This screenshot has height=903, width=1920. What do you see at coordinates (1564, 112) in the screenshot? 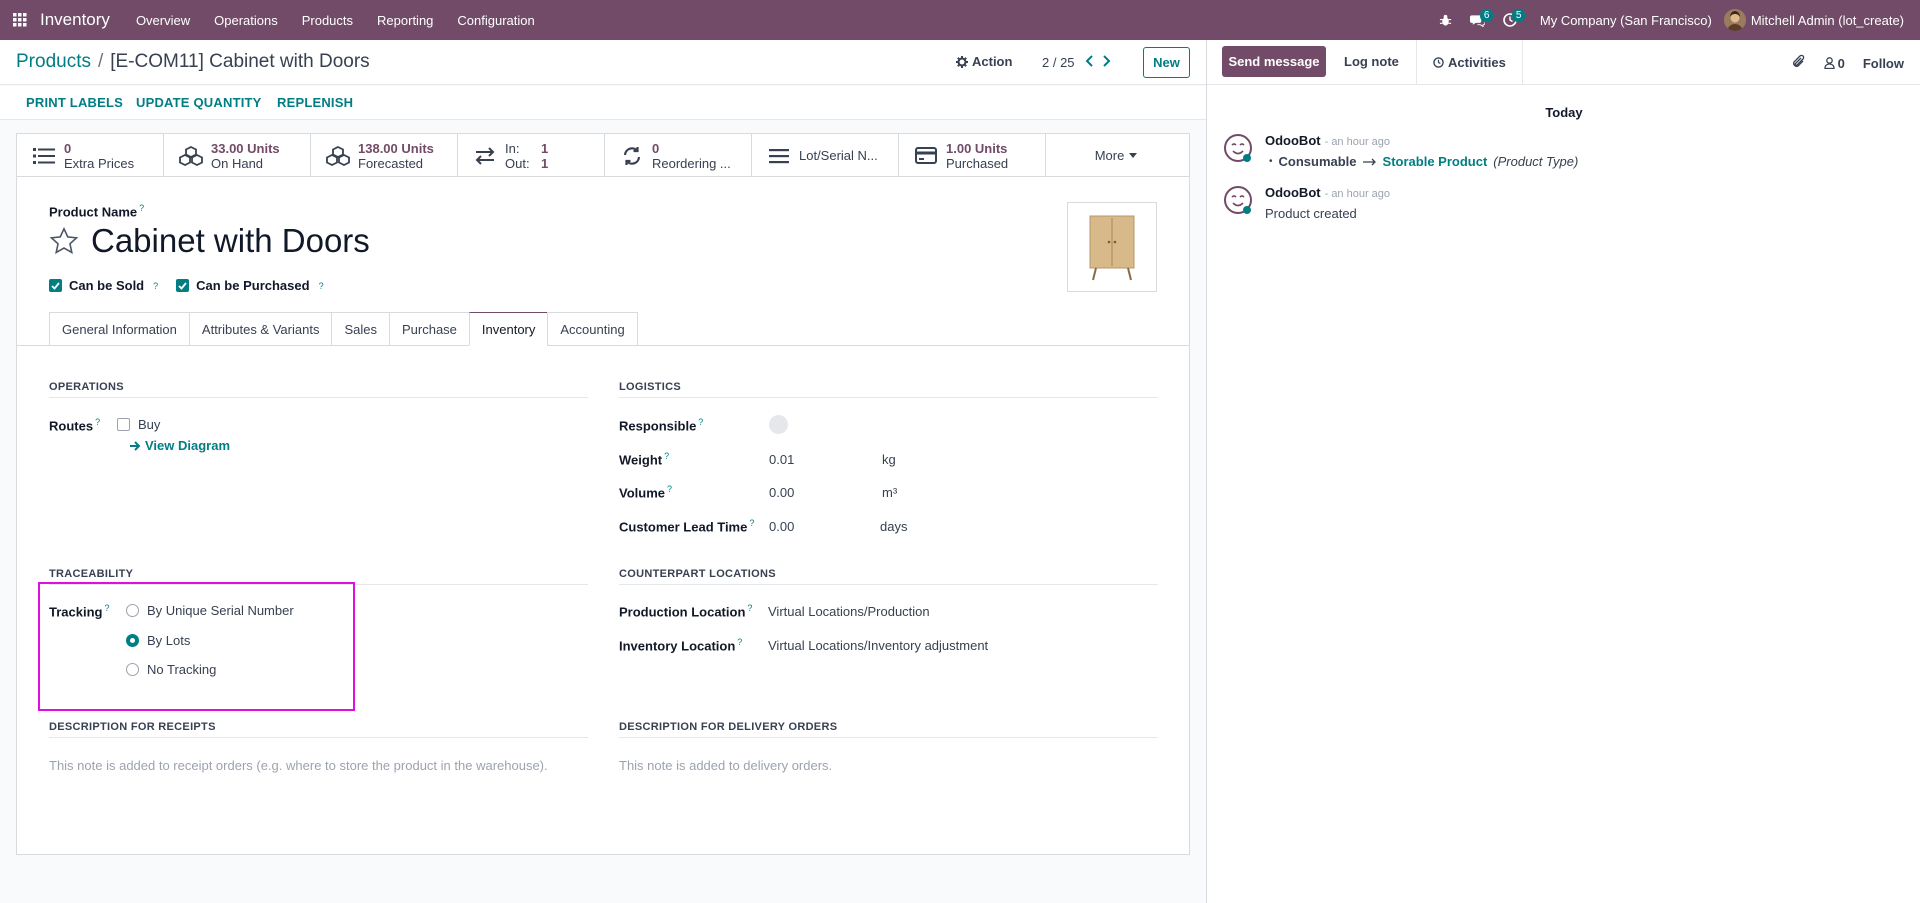
I see `date-separator: Today` at bounding box center [1564, 112].